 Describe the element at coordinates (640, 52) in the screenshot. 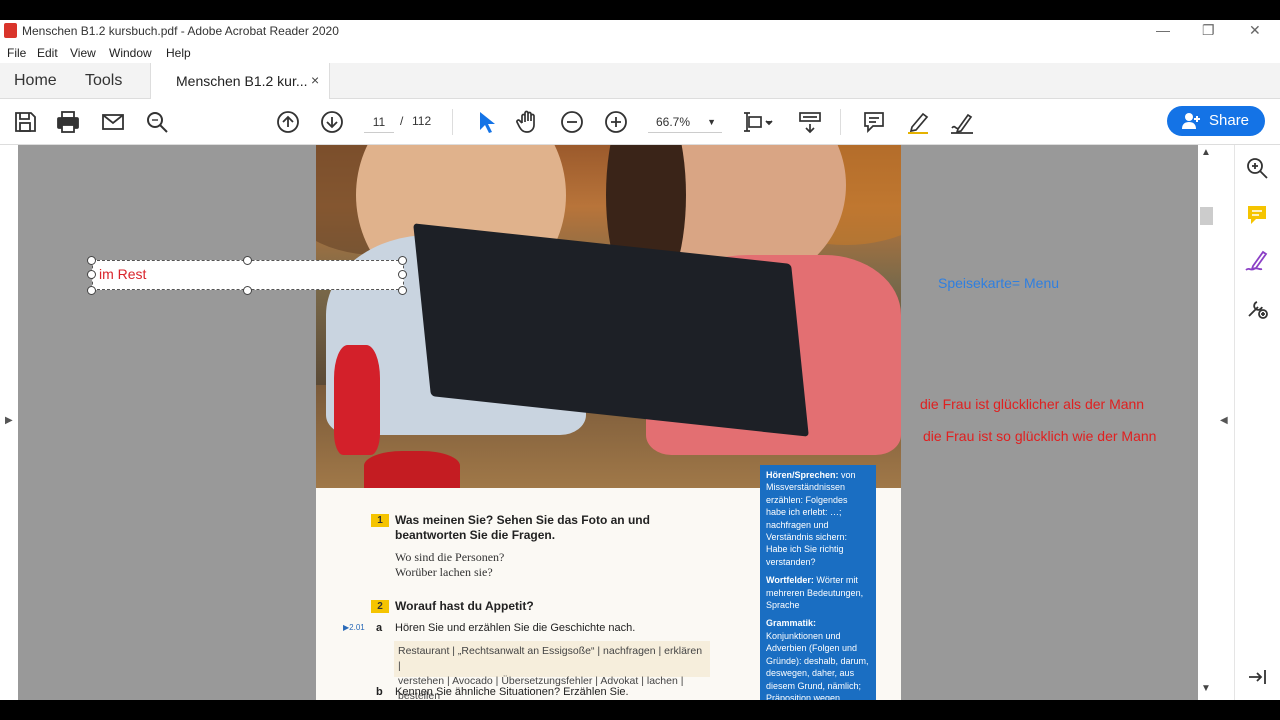

I see `menu-bar: File Edit View Window Help` at that location.